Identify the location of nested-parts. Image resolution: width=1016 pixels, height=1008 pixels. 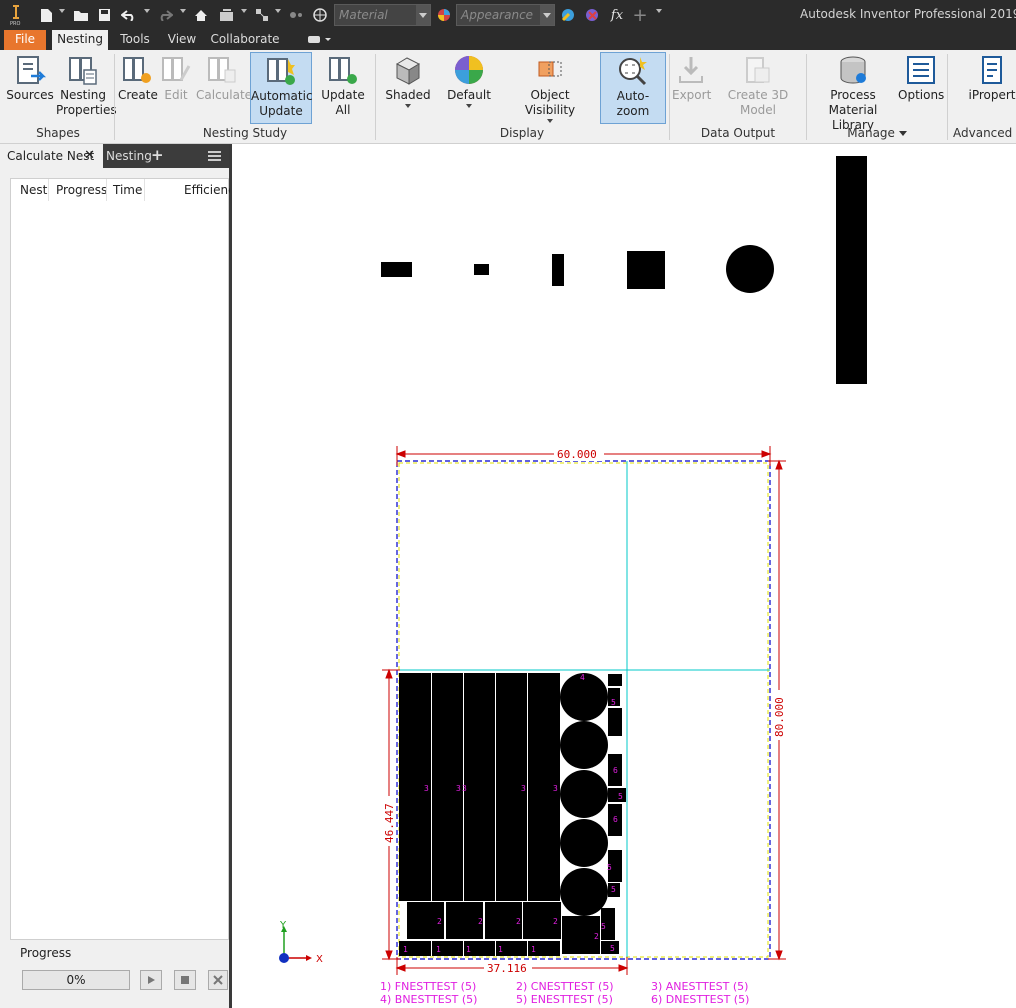
(512, 814).